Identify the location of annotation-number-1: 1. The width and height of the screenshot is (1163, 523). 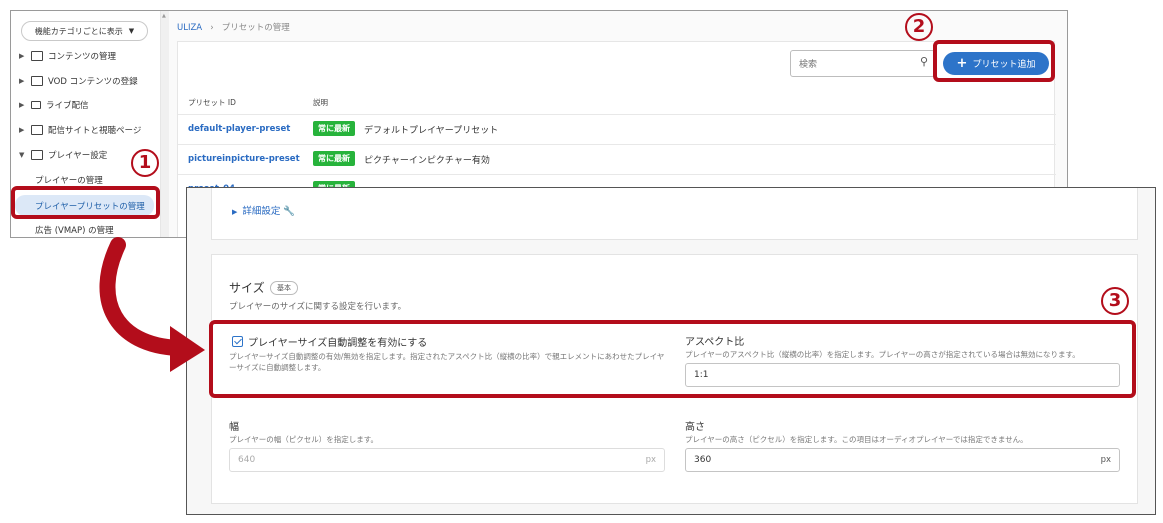
(145, 161).